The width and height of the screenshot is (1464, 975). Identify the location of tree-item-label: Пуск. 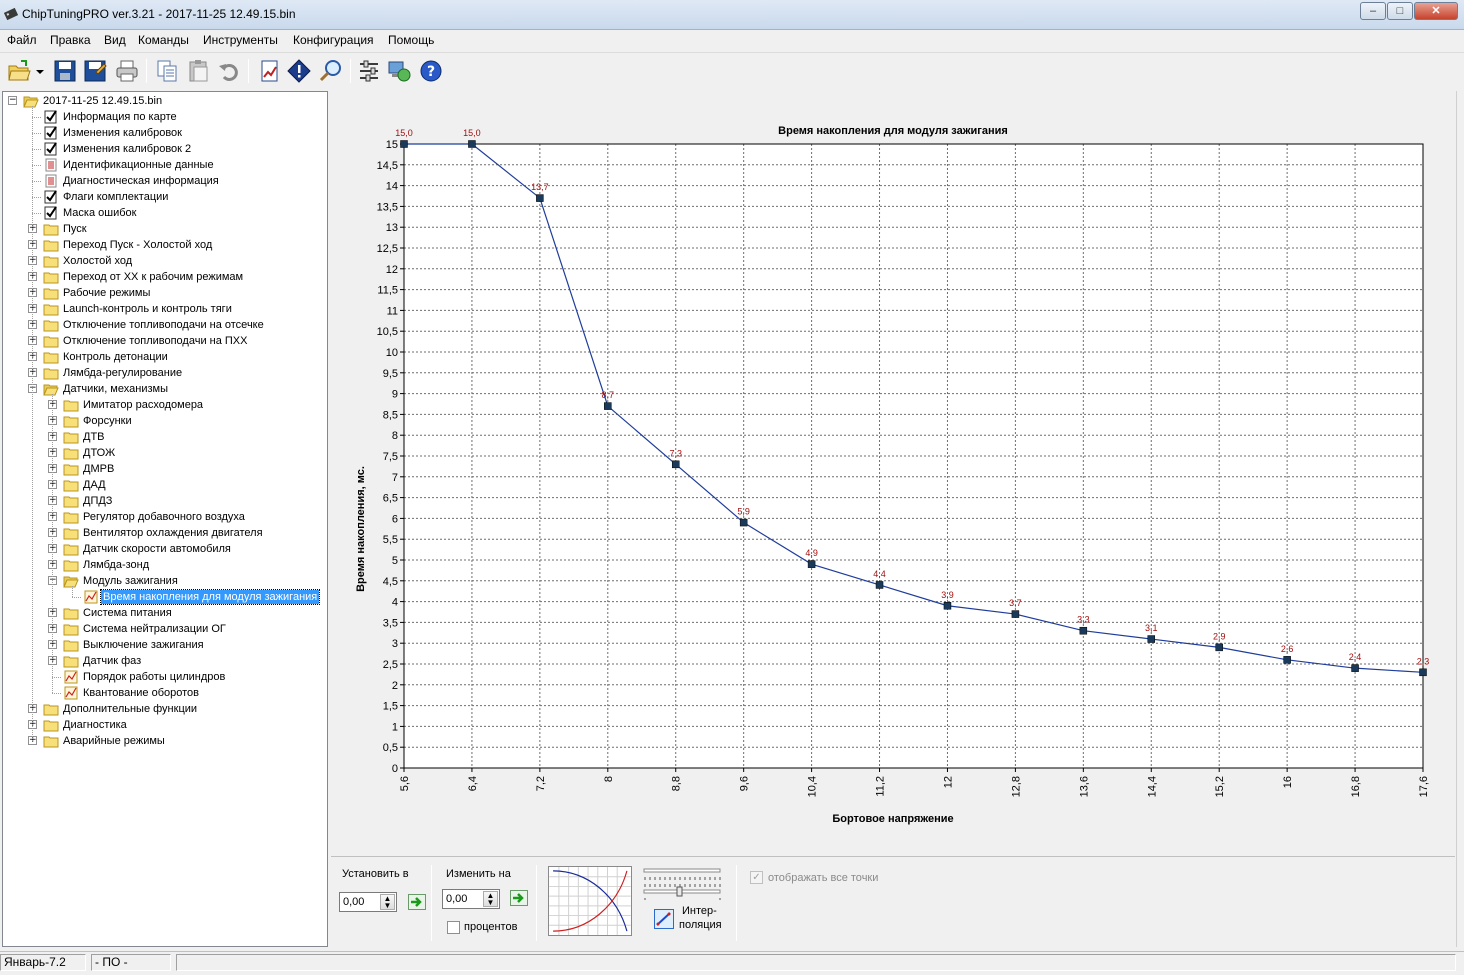
(75, 229).